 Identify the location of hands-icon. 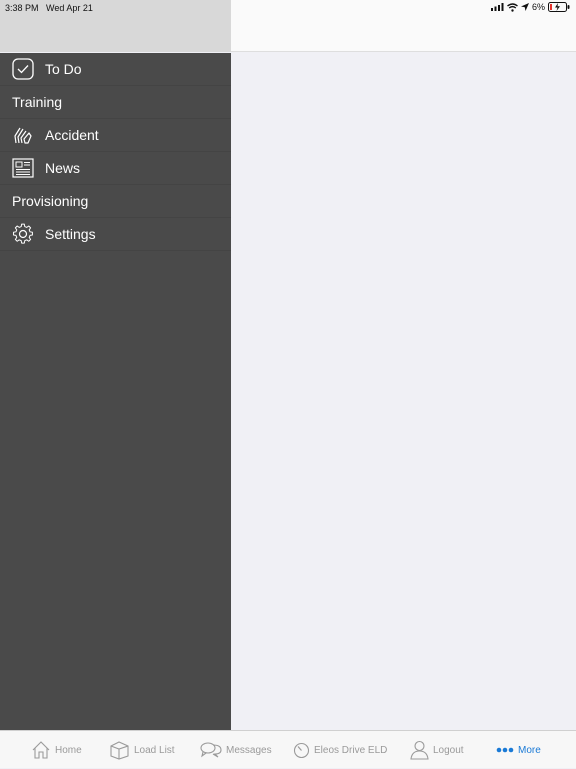
(23, 135).